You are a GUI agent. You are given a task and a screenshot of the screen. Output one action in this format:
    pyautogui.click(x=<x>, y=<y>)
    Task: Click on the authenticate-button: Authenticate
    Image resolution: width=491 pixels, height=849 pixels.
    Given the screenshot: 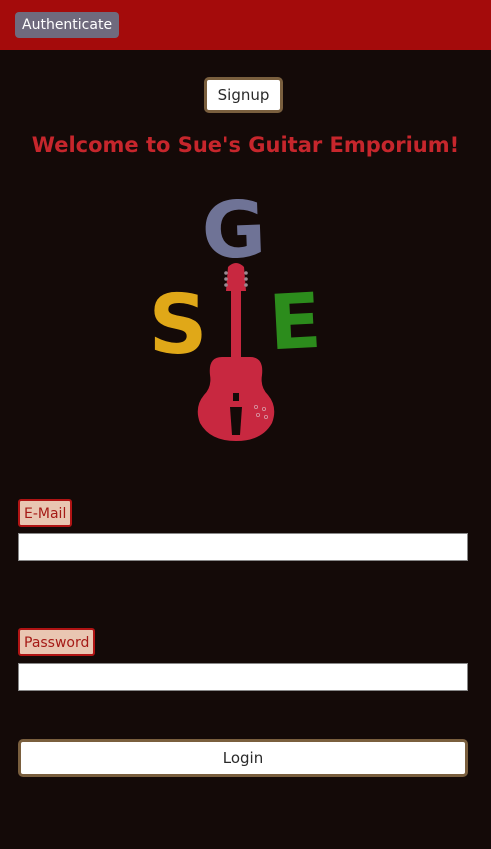 What is the action you would take?
    pyautogui.click(x=67, y=25)
    